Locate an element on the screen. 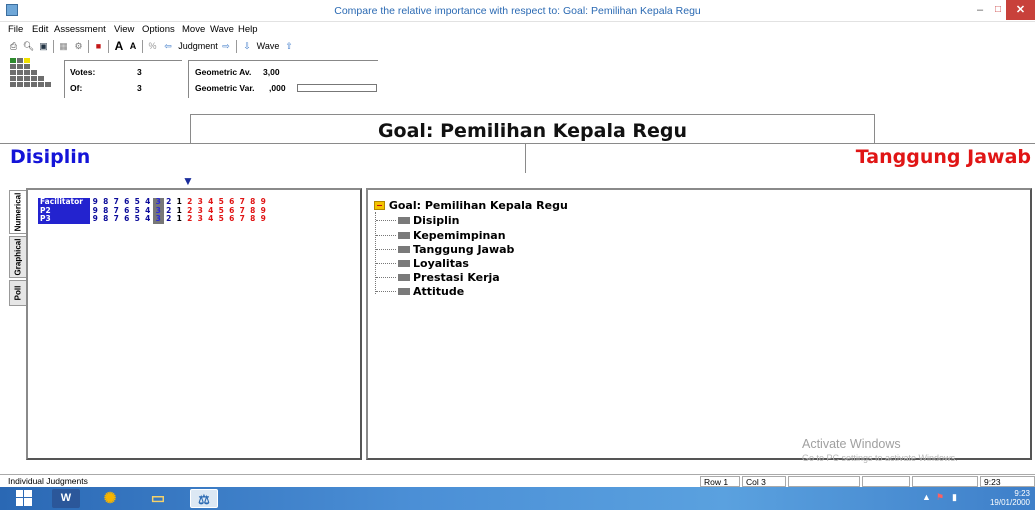 Image resolution: width=1035 pixels, height=510 pixels. book-icon: ■ is located at coordinates (98, 46).